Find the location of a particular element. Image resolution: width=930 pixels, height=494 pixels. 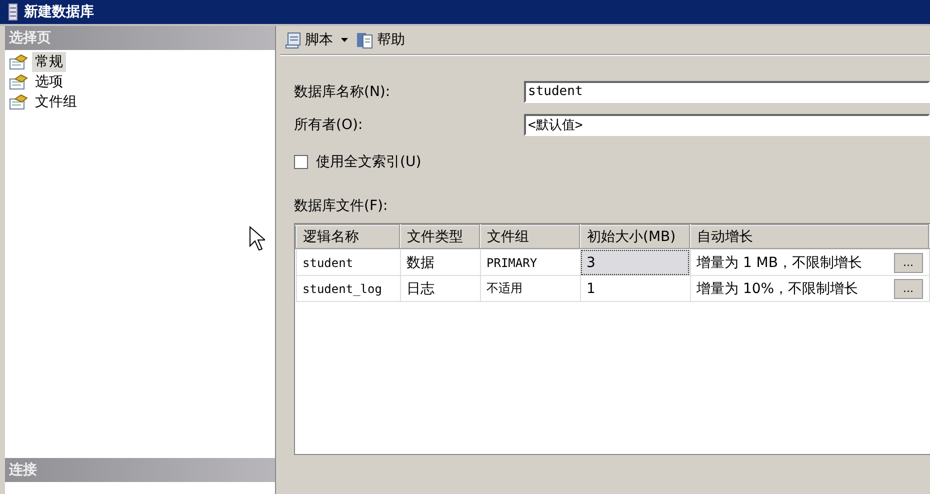

sidebar-item: 常规 is located at coordinates (49, 62).